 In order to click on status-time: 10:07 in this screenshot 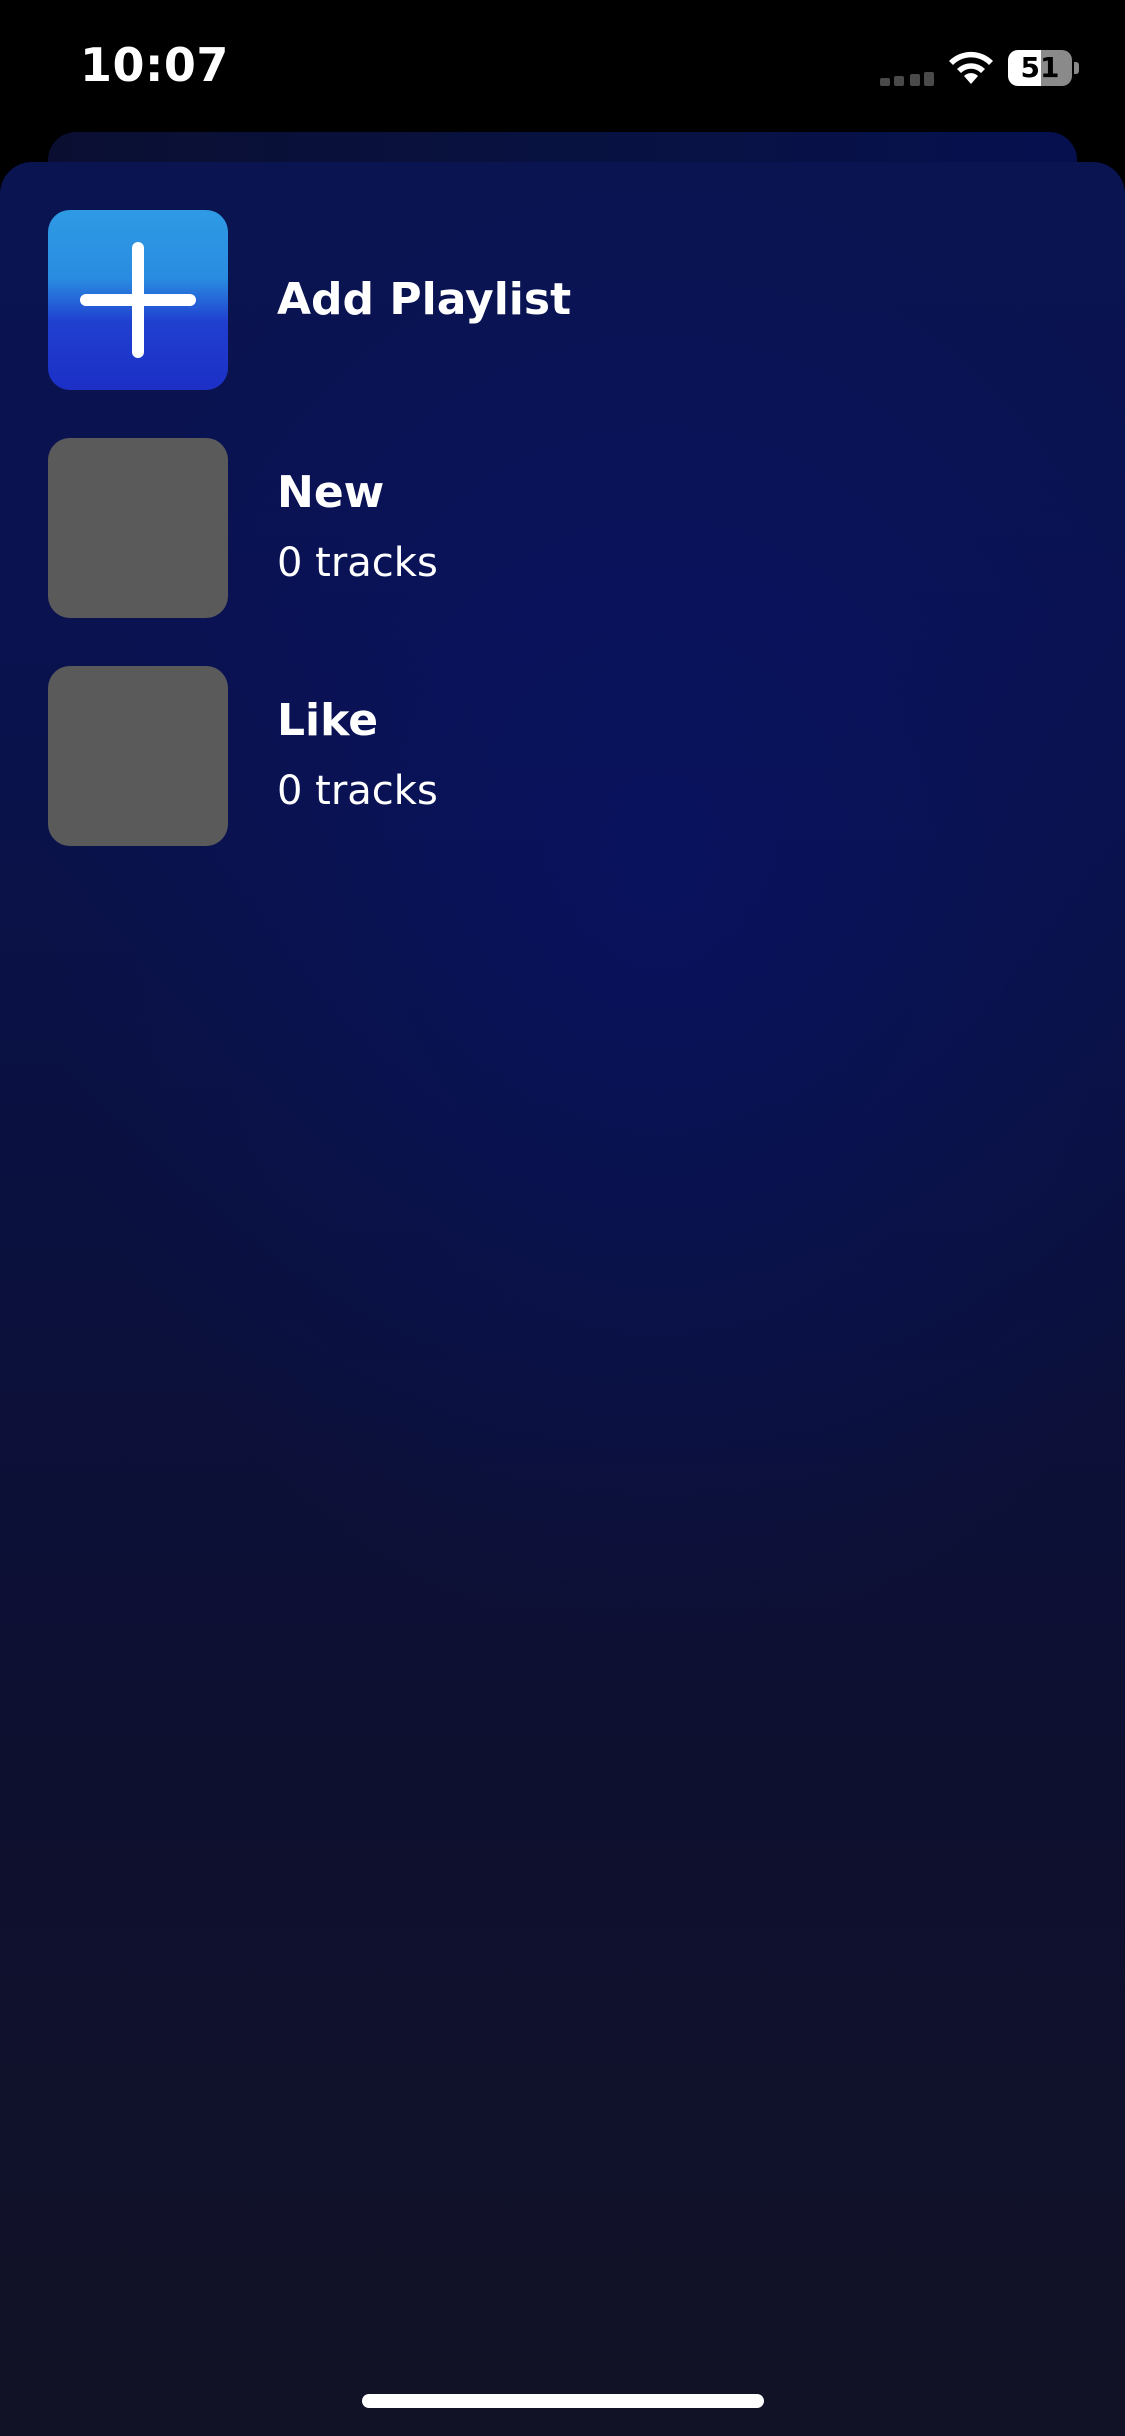, I will do `click(154, 65)`.